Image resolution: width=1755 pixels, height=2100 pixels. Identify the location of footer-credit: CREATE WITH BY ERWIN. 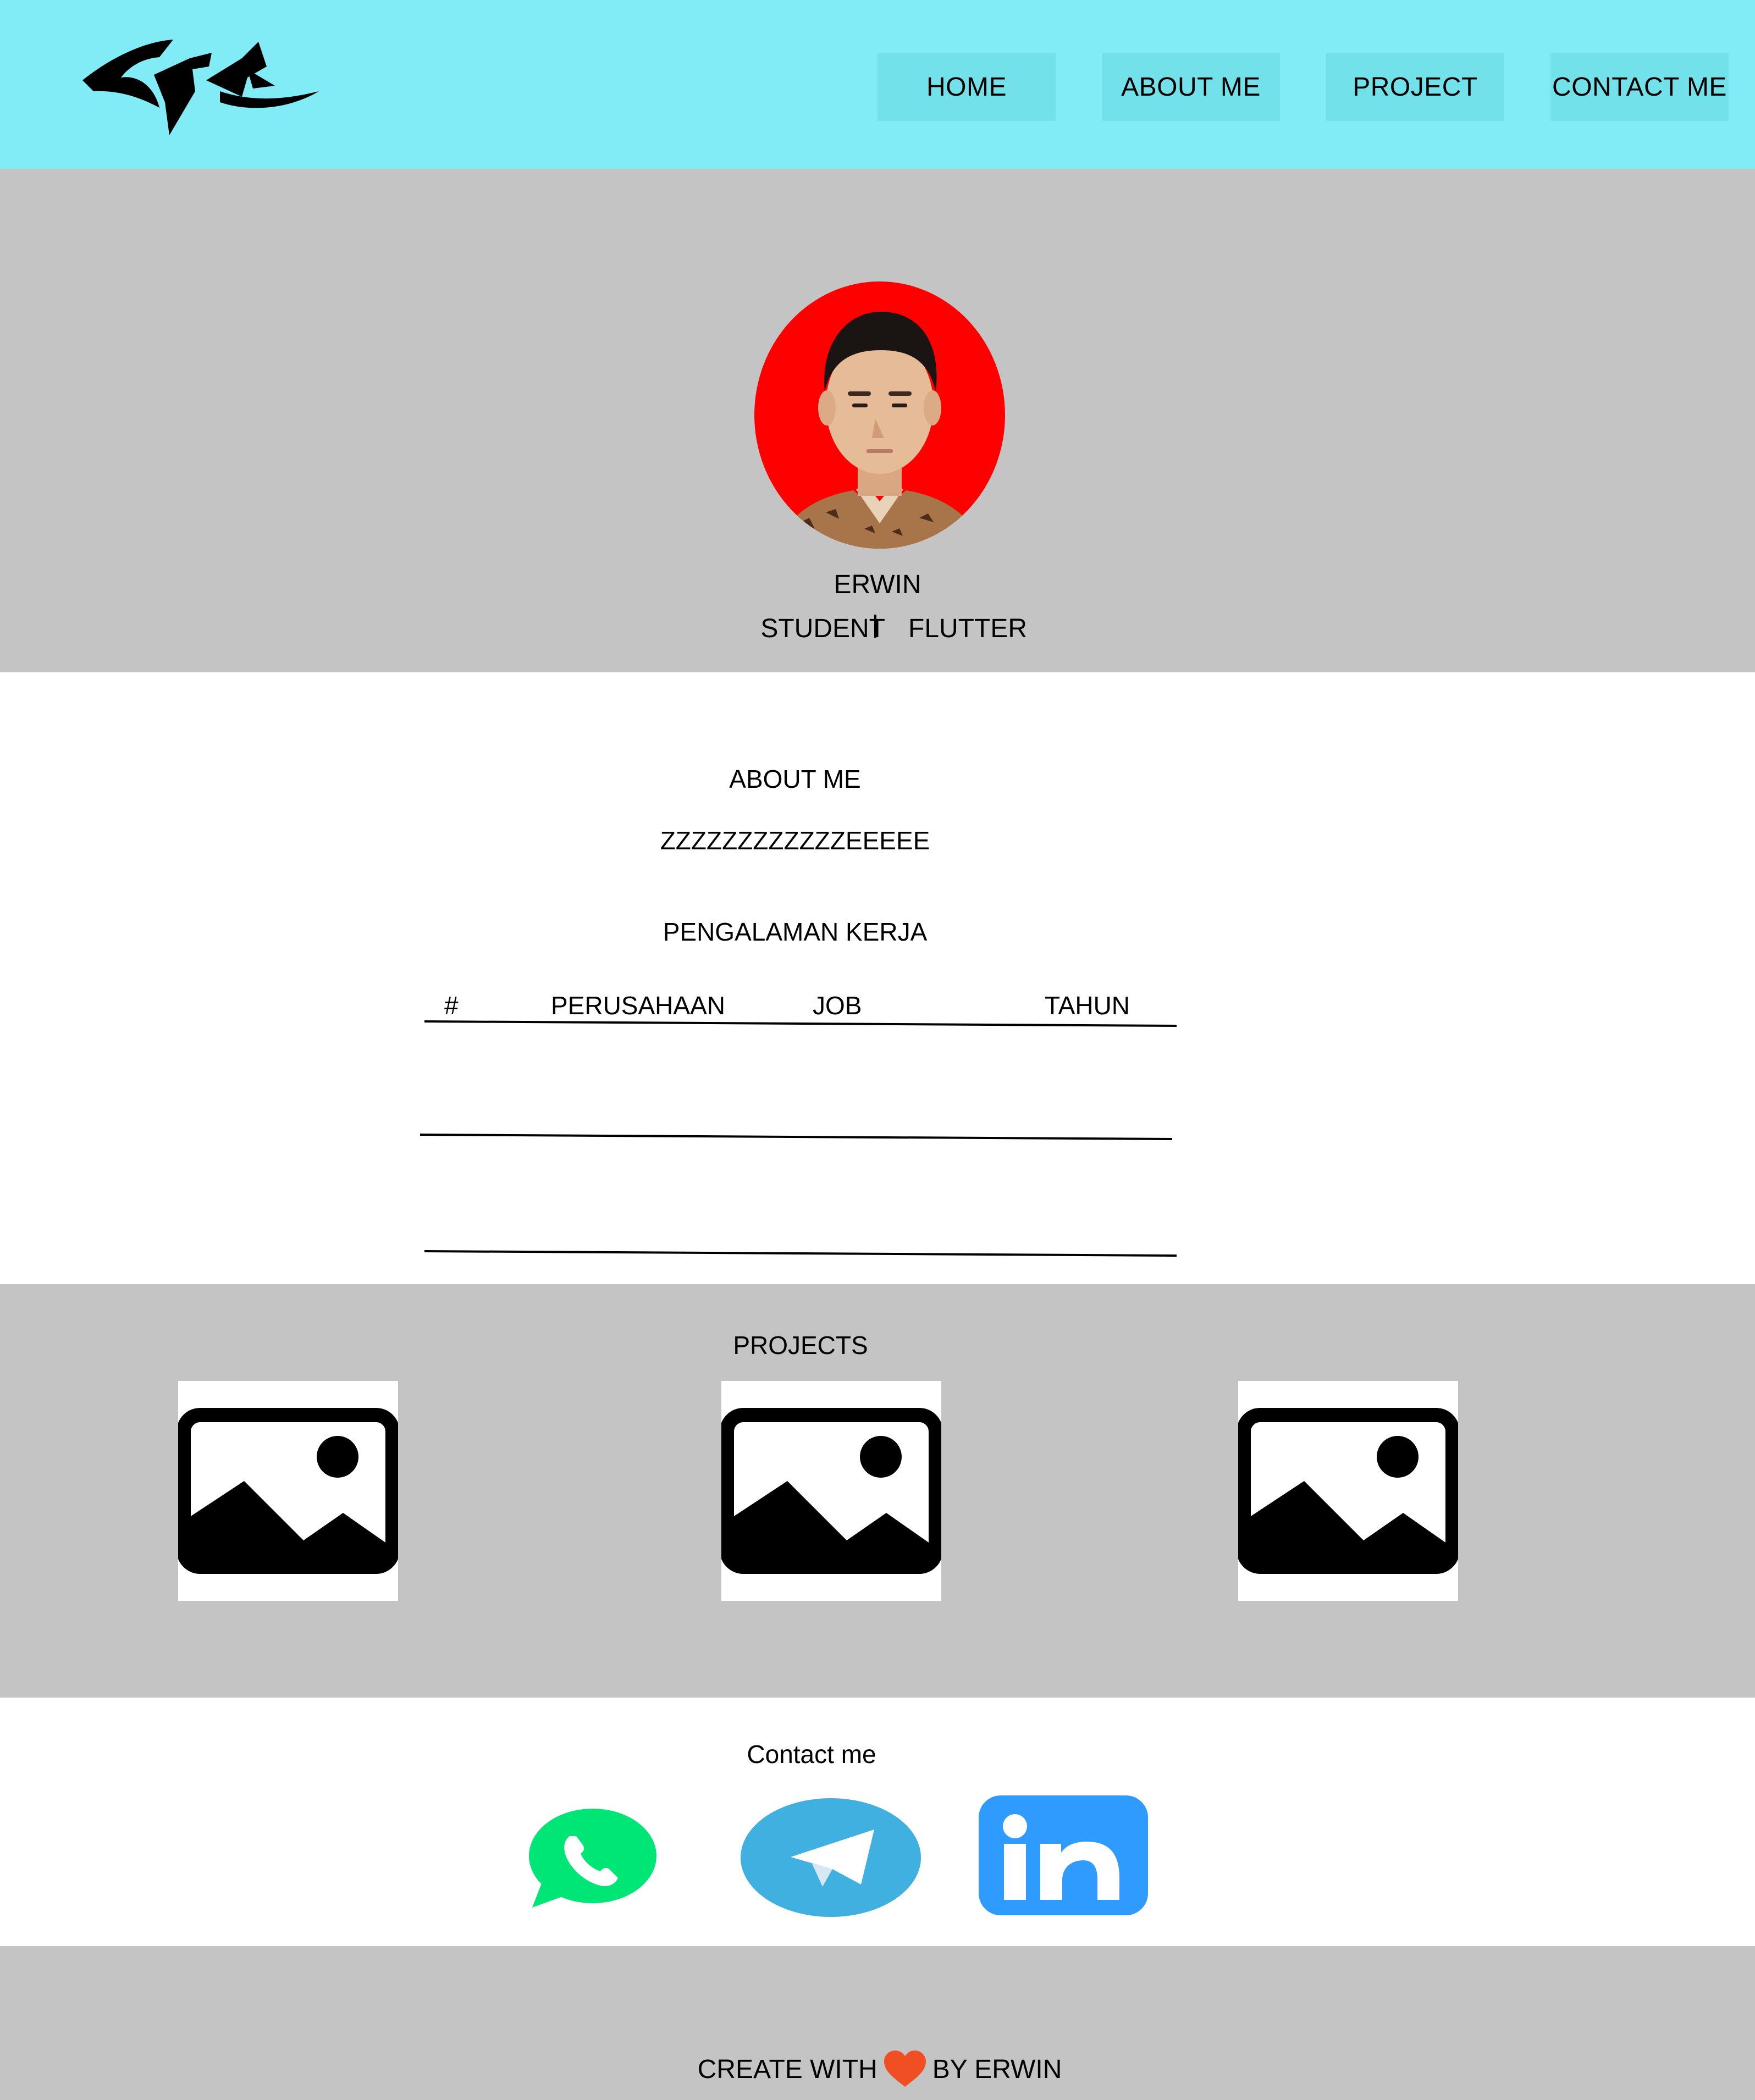
(880, 2069).